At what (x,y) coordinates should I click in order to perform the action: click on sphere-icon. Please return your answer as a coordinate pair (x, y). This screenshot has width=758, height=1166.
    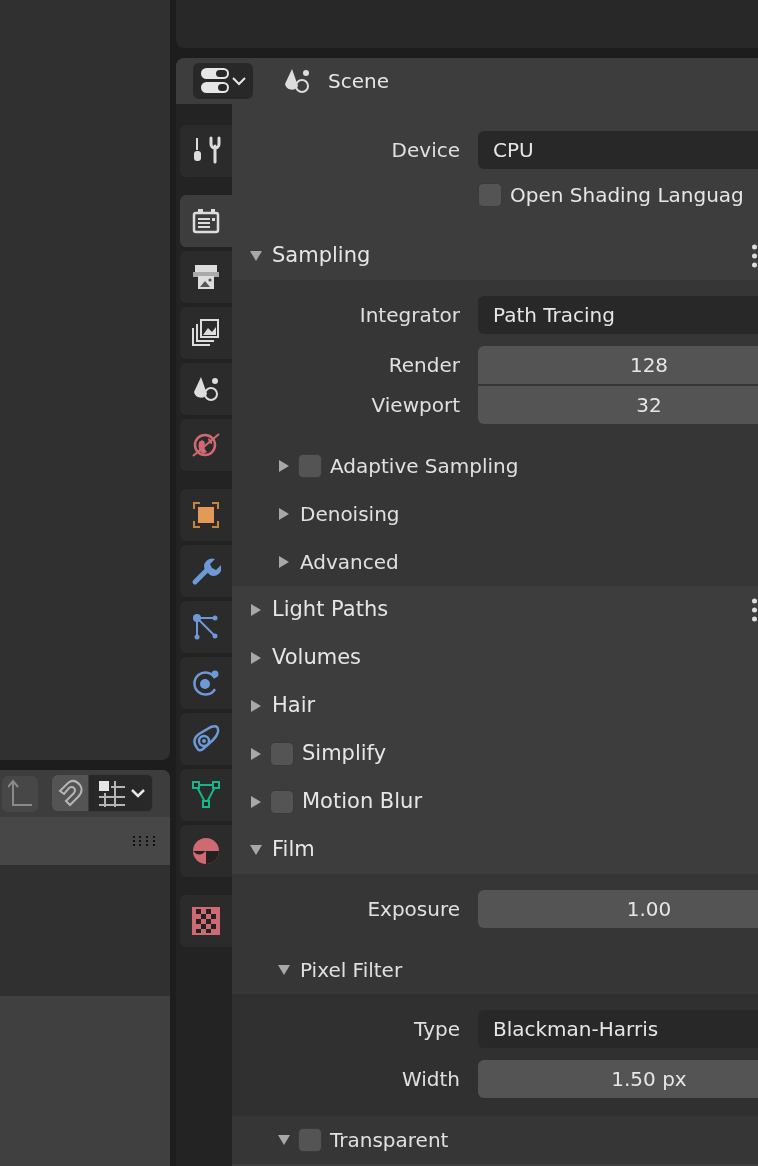
    Looking at the image, I should click on (206, 851).